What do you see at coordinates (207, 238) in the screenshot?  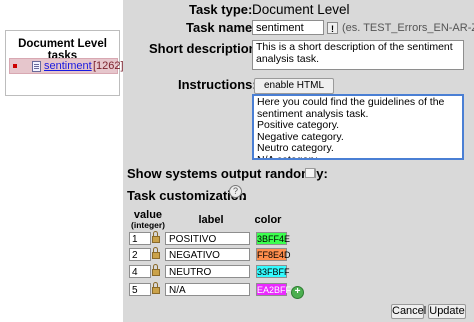 I see `label-input: POSITIVO` at bounding box center [207, 238].